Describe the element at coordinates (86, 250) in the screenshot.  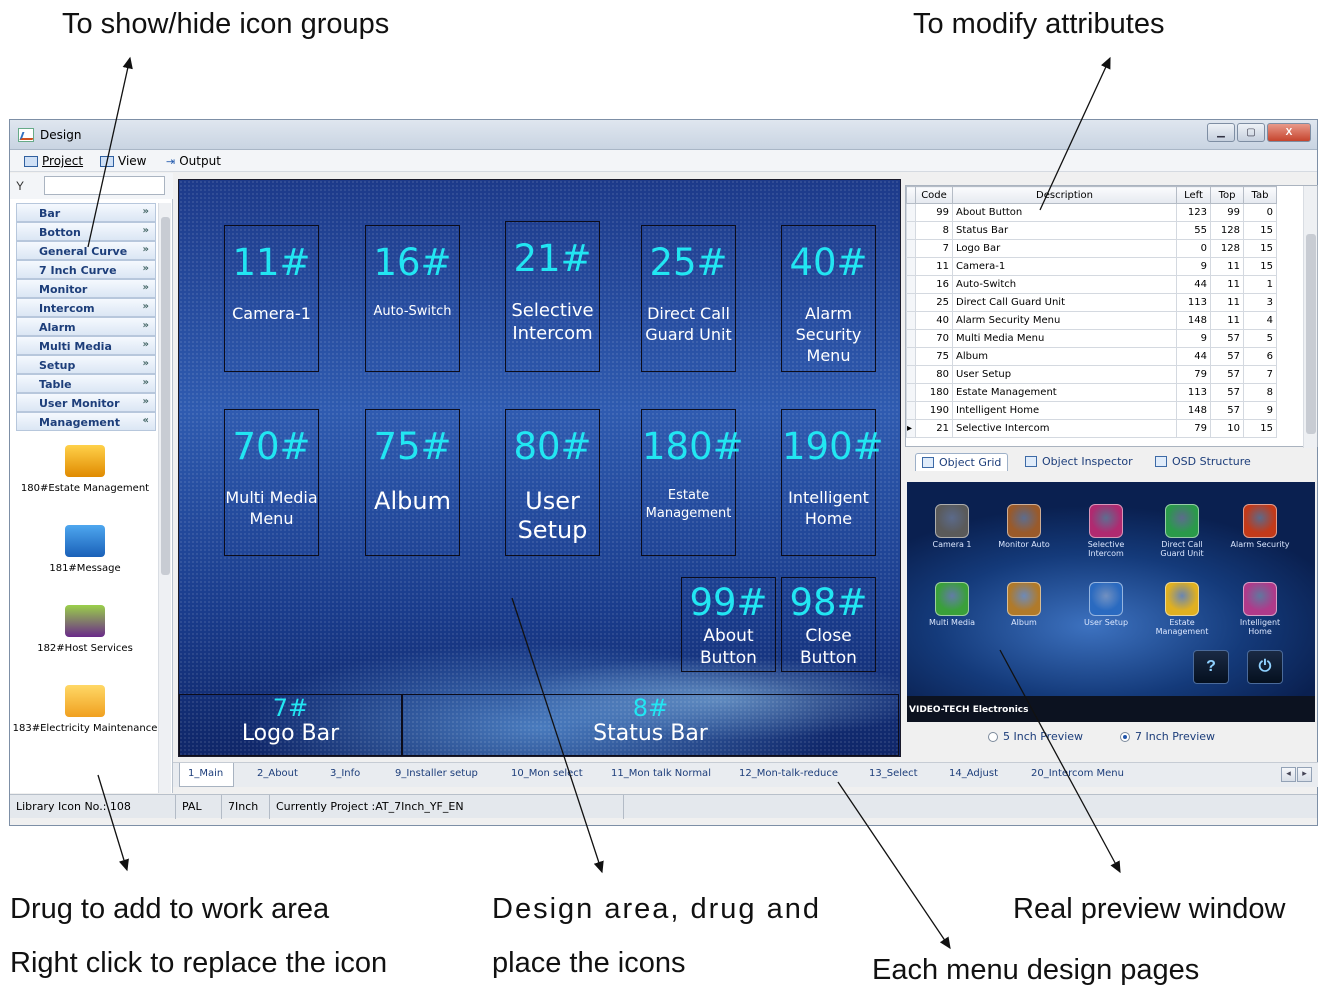
I see `group-general-curve: General Curve »` at that location.